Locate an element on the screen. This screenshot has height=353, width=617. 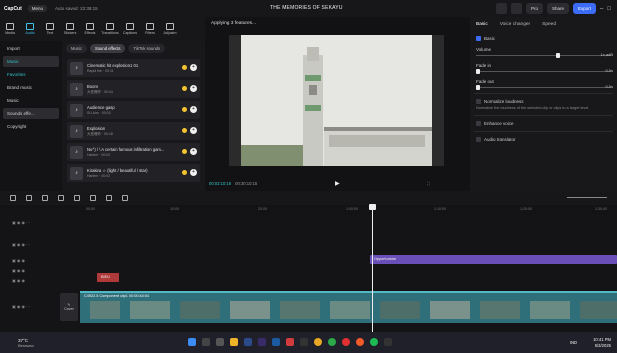
language-indicator: IND is located at coordinates (573, 342).